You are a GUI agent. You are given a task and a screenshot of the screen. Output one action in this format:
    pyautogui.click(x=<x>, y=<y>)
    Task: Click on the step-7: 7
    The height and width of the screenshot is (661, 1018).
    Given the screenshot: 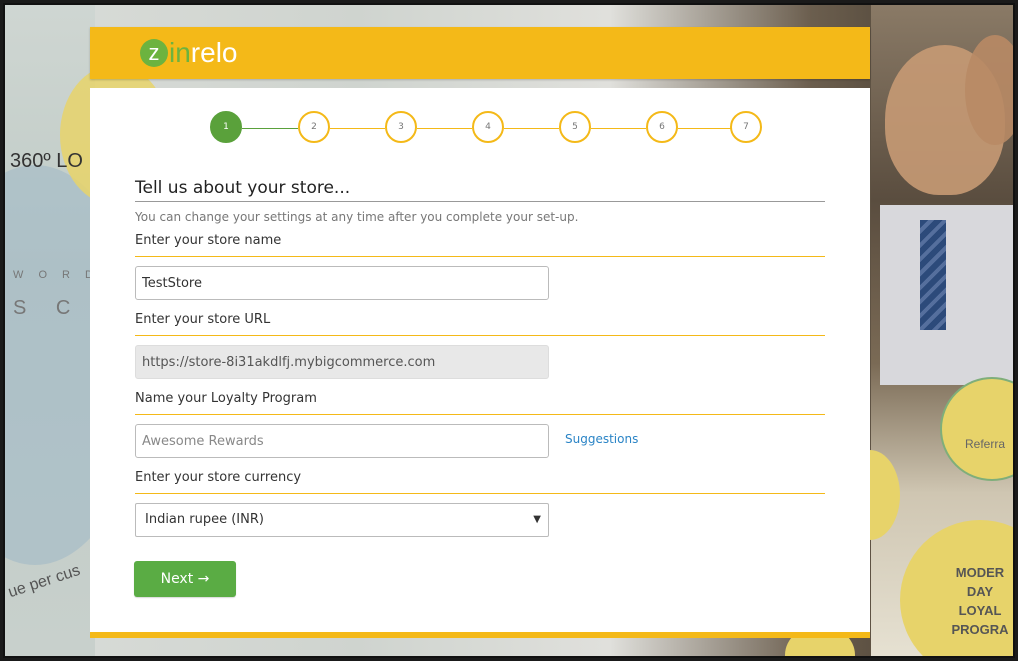 What is the action you would take?
    pyautogui.click(x=746, y=127)
    